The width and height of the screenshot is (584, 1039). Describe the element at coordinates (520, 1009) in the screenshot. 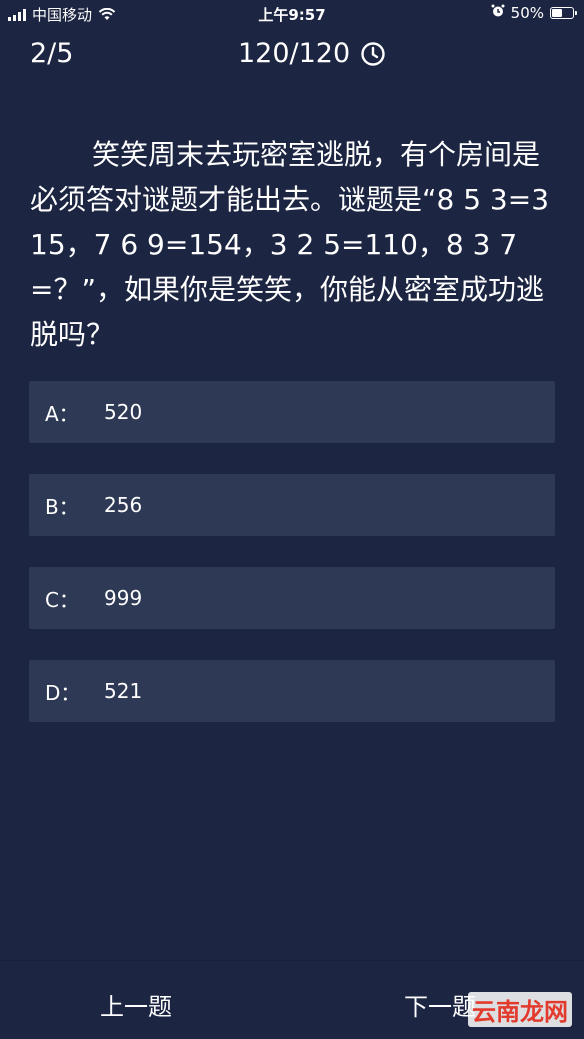

I see `watermark: 云南龙网` at that location.